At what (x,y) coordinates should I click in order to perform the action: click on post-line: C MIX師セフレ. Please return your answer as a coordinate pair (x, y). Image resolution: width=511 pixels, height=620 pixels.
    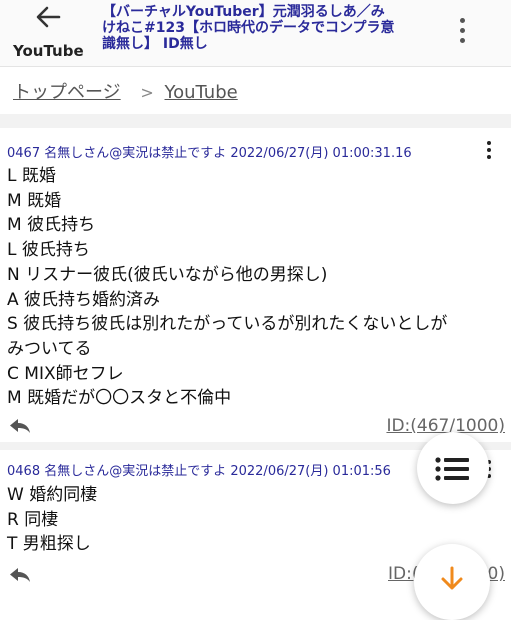
    Looking at the image, I should click on (65, 373).